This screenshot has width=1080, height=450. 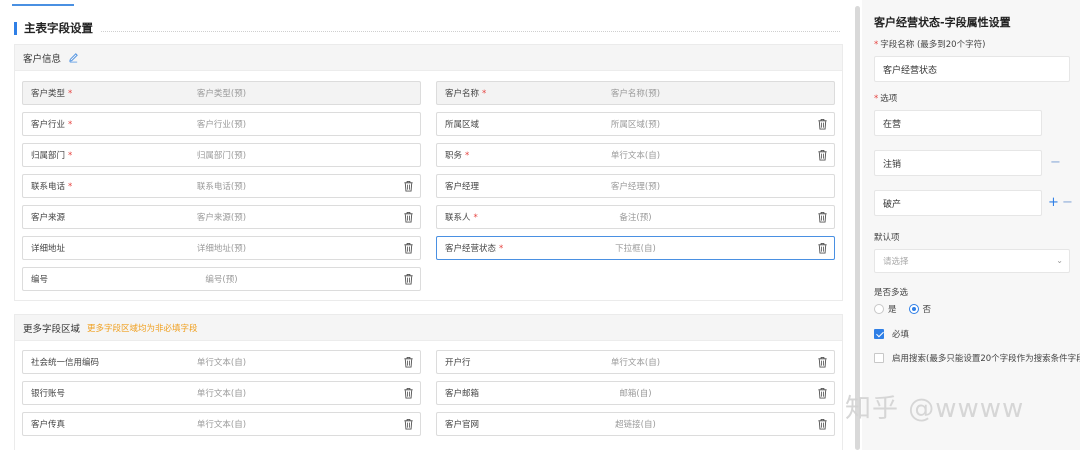 I want to click on form-field: 联系人 * 备注(预), so click(x=635, y=217).